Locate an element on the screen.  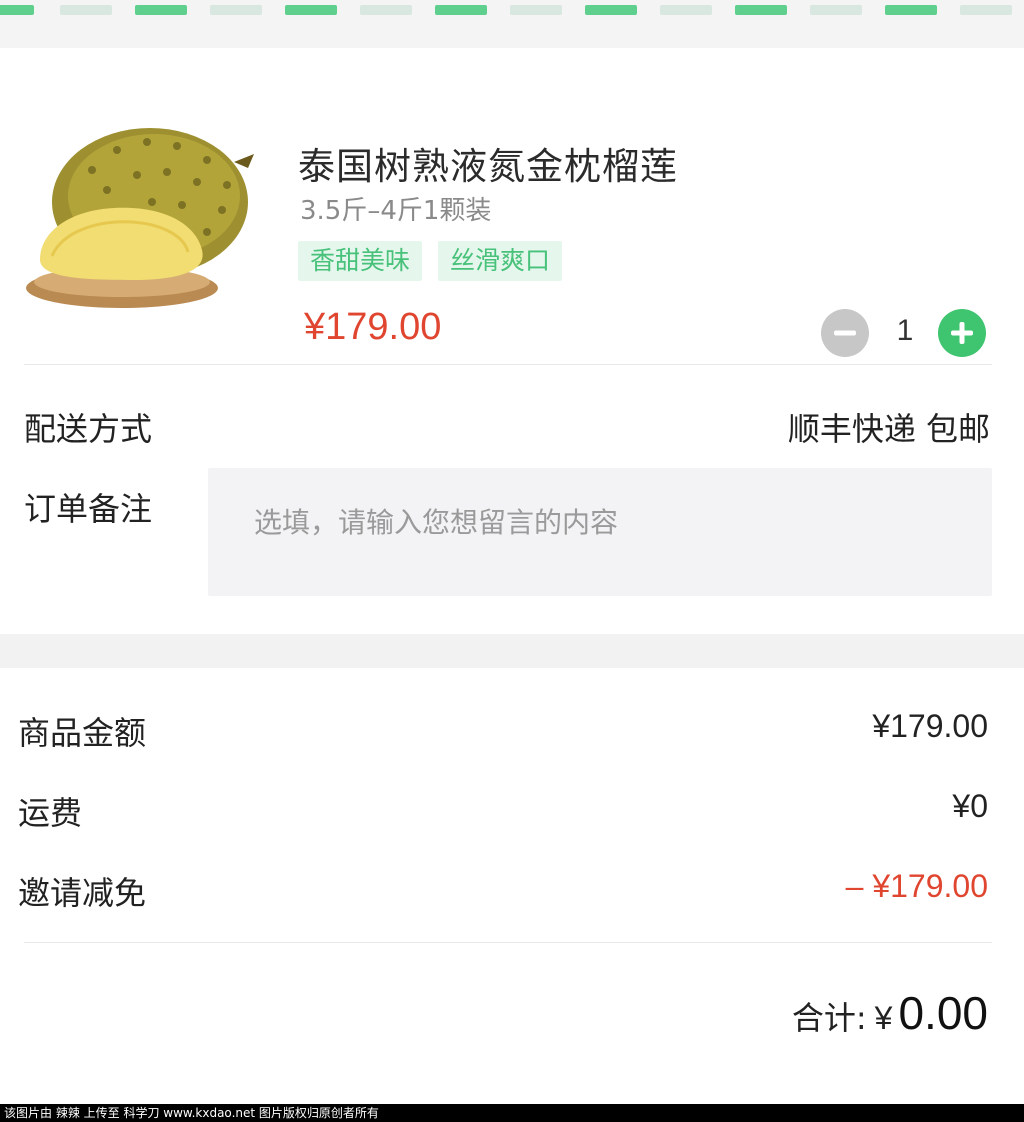
plus-icon is located at coordinates (962, 333).